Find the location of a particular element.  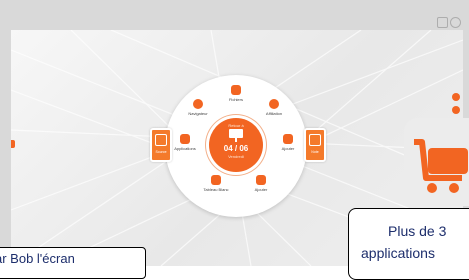

side-button-source: Source is located at coordinates (161, 145).